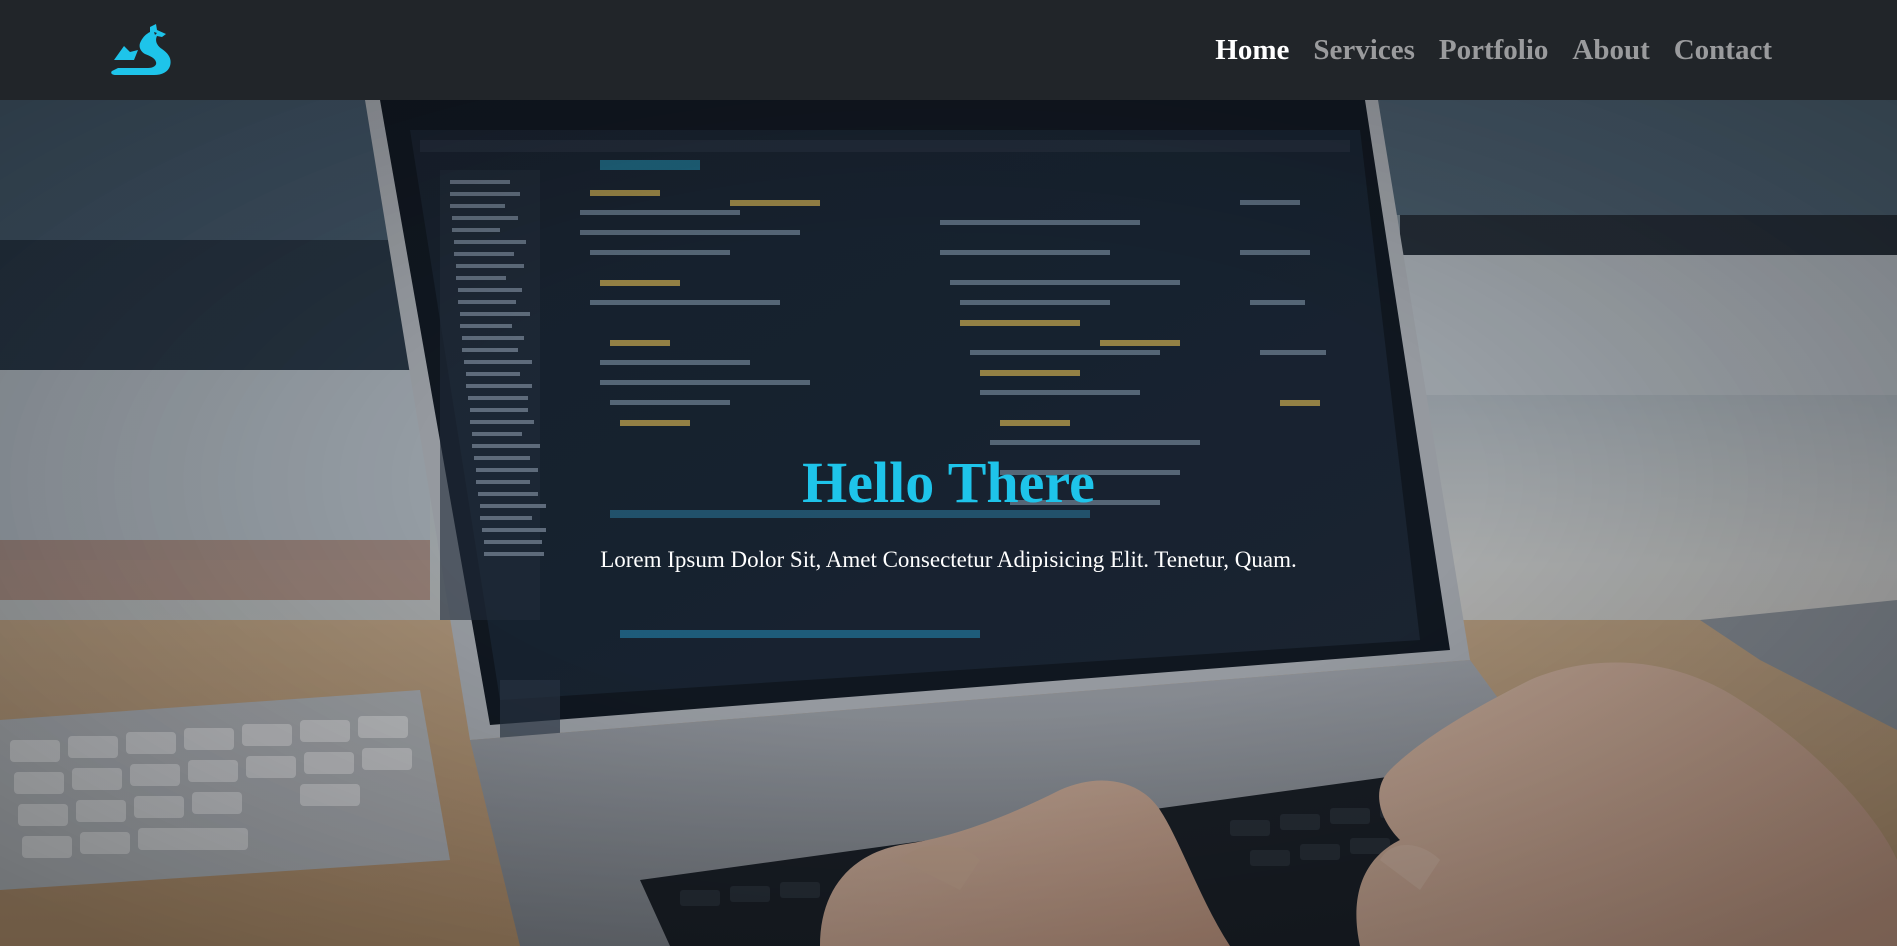 Image resolution: width=1897 pixels, height=946 pixels. What do you see at coordinates (1363, 50) in the screenshot?
I see `nav-services: Services` at bounding box center [1363, 50].